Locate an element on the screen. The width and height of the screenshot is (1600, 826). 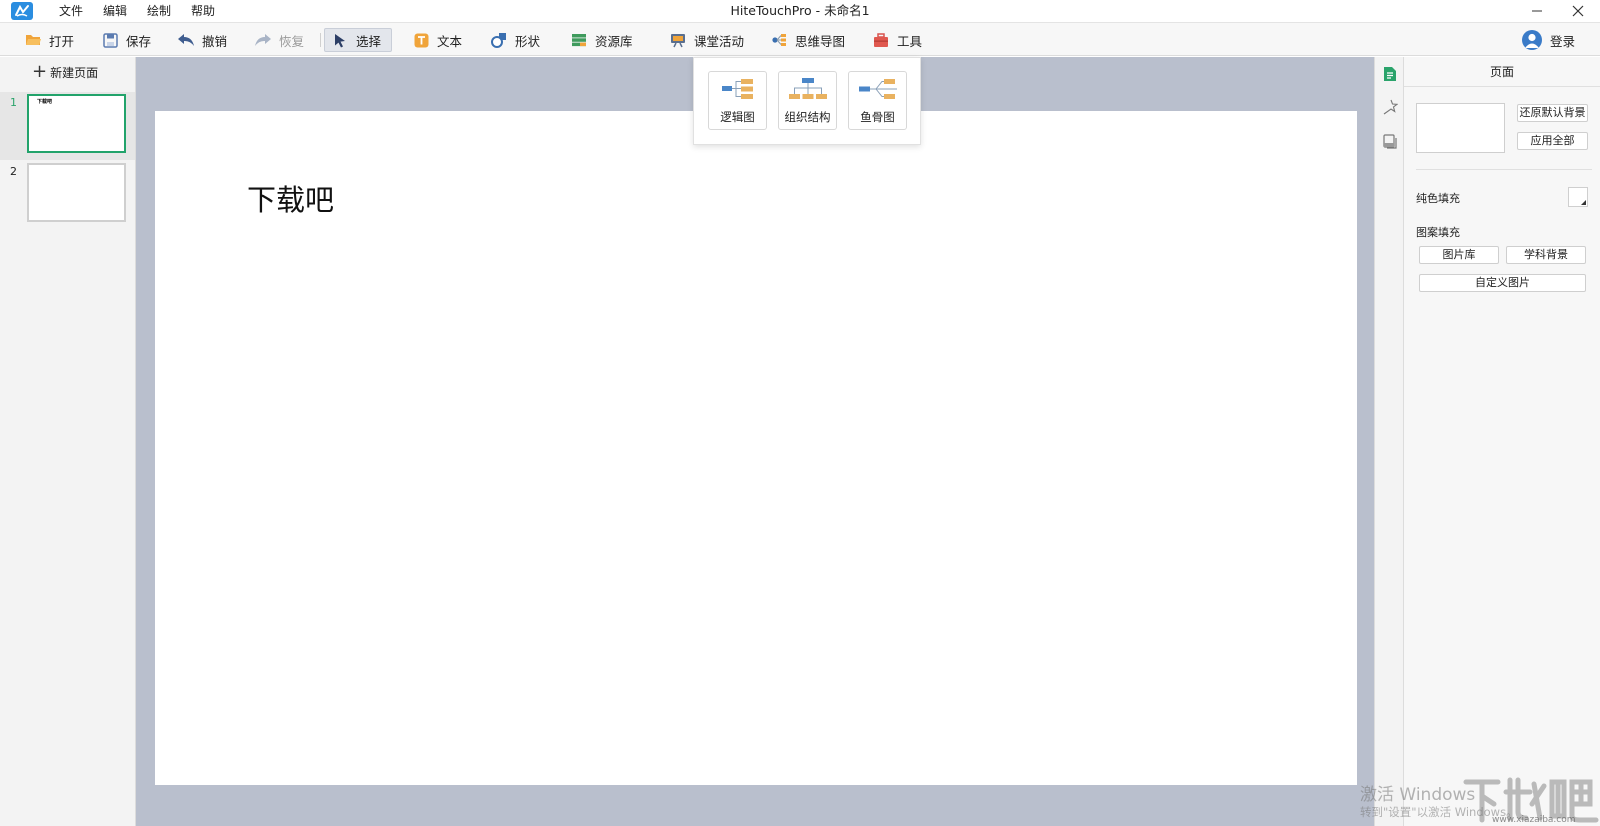
open-button: 打开 is located at coordinates (49, 40).